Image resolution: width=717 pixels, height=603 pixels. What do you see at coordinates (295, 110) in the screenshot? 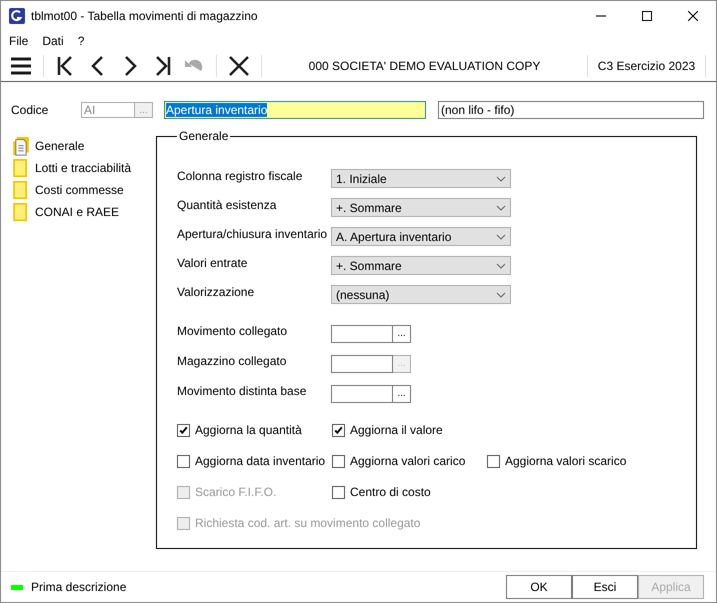
I see `description-field: Apertura inventario` at bounding box center [295, 110].